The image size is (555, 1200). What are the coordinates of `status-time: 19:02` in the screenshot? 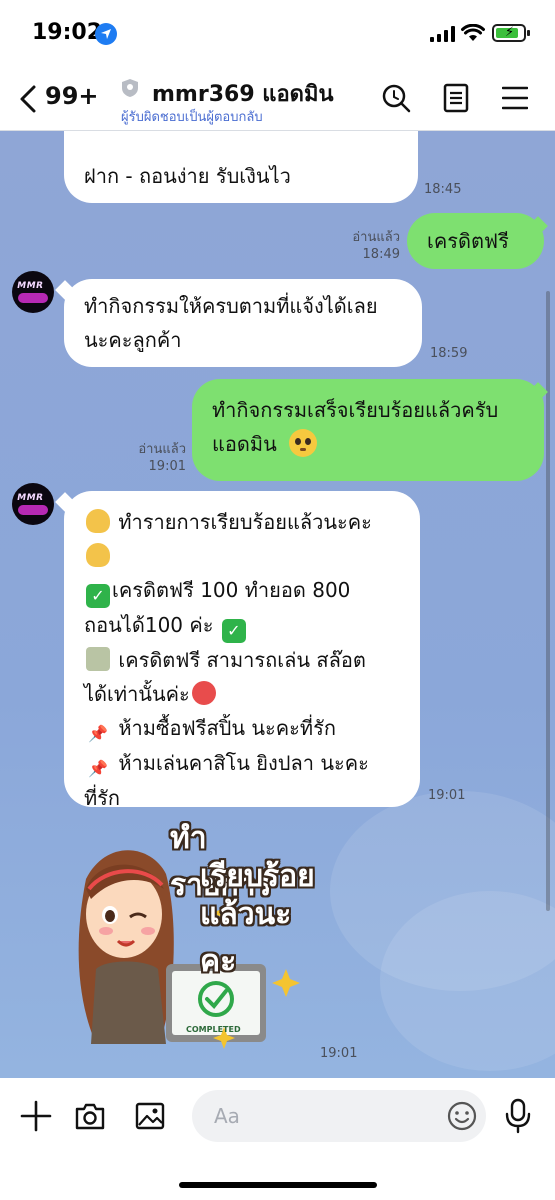 It's located at (67, 32).